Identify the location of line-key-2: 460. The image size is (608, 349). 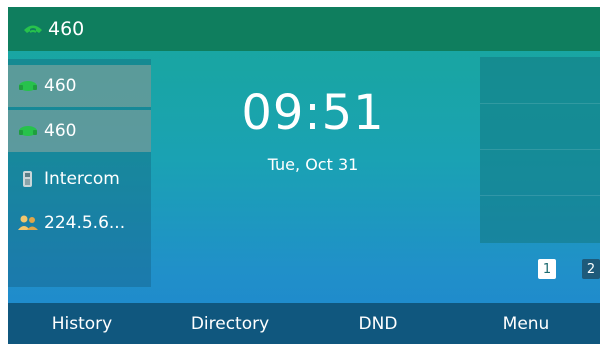
(79, 131).